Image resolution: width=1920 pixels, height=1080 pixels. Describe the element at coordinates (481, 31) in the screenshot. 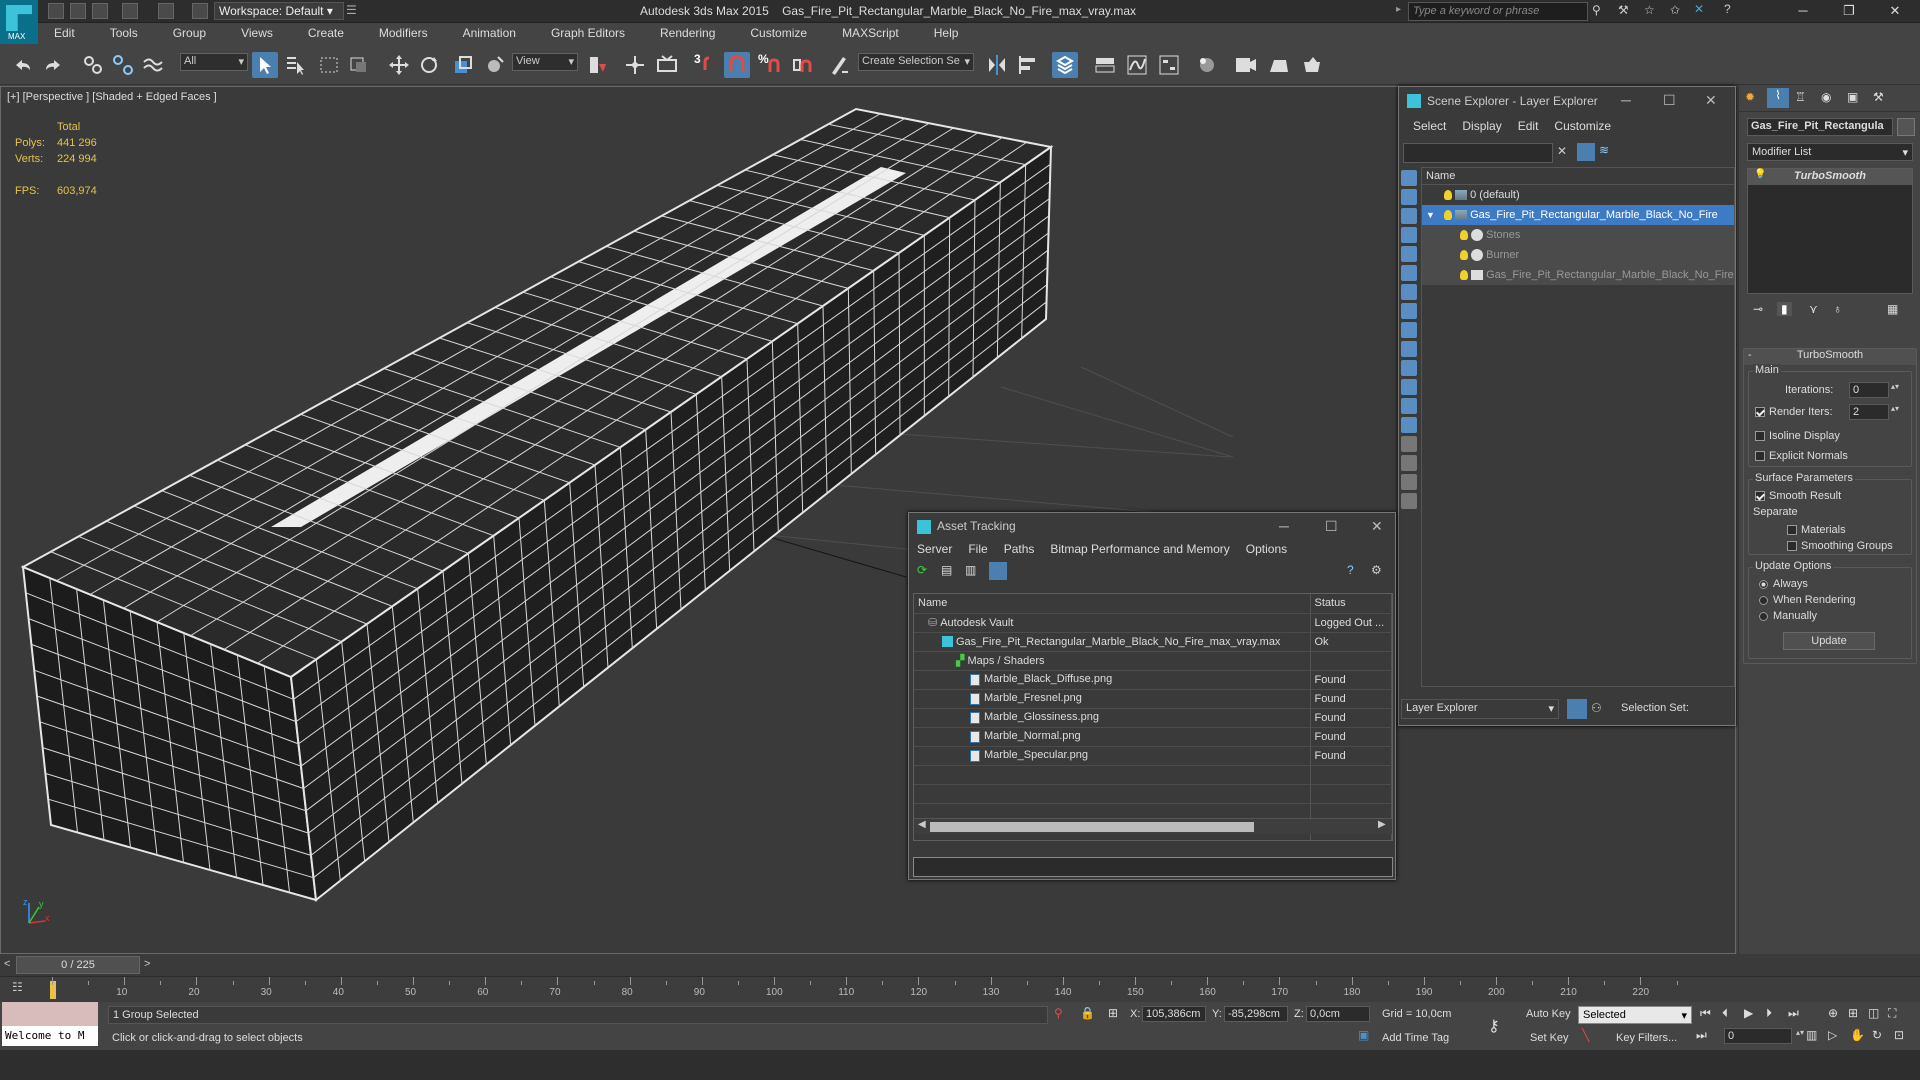

I see `menu-animation: Animation` at that location.